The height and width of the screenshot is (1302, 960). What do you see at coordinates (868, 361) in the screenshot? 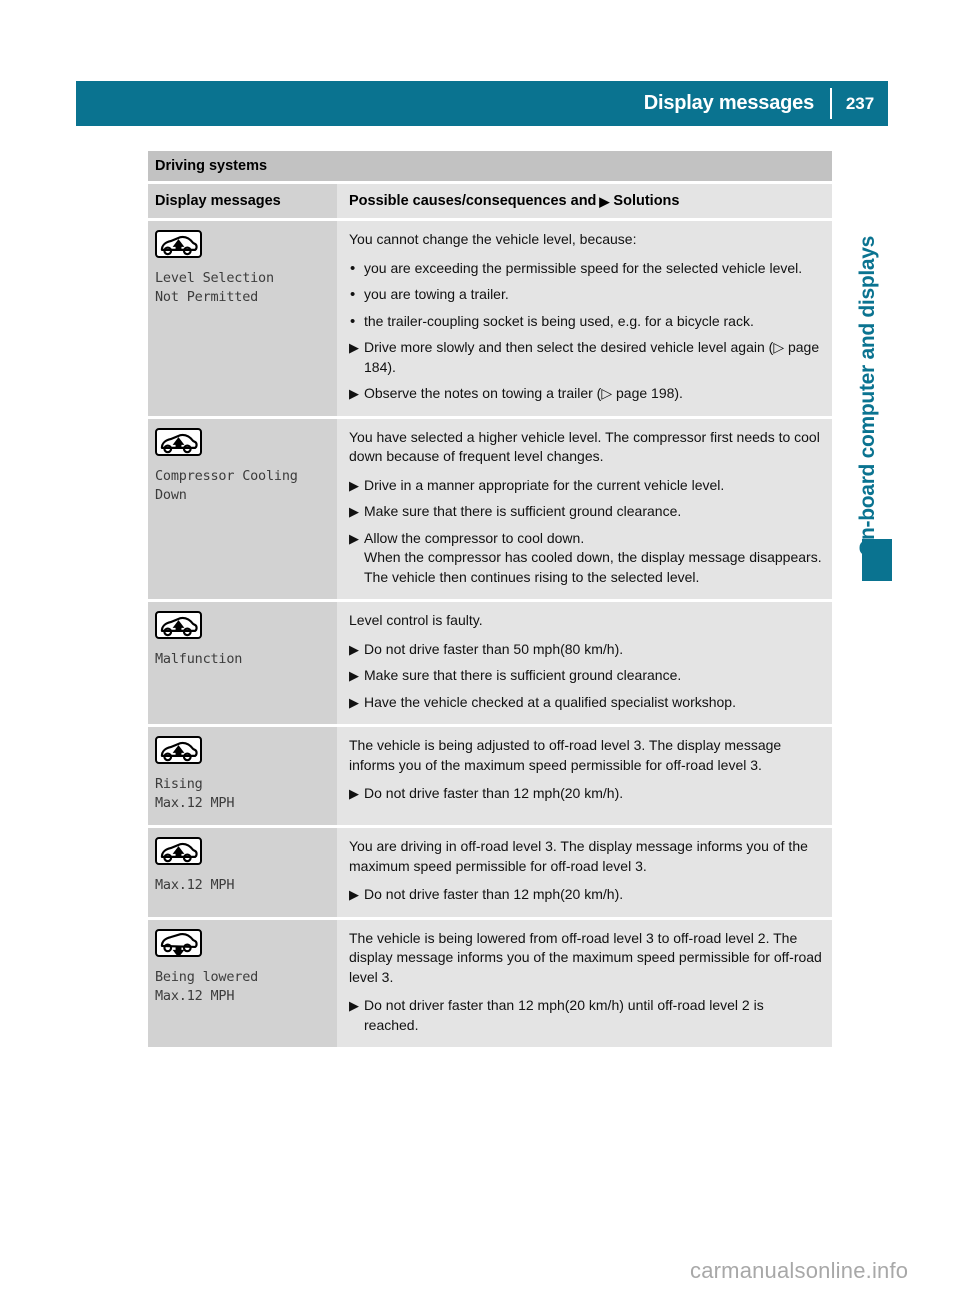
I see `chapter-sidebar: On-board computer and displays` at bounding box center [868, 361].